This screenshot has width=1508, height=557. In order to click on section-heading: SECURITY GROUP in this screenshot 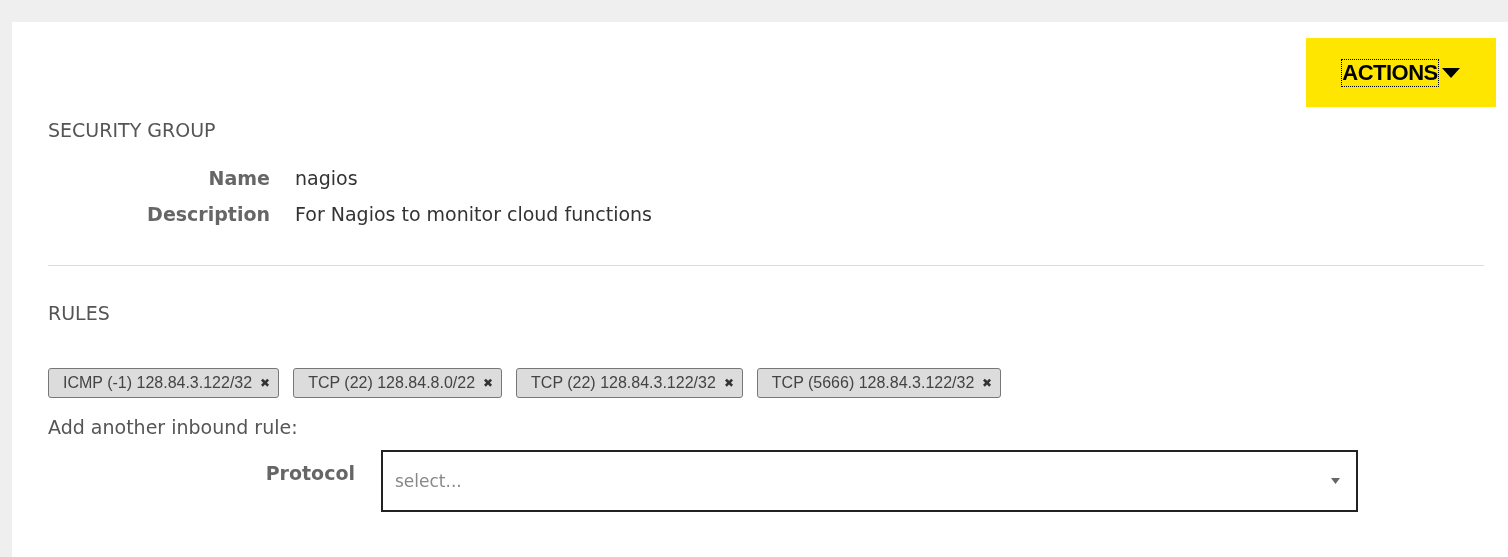, I will do `click(132, 130)`.